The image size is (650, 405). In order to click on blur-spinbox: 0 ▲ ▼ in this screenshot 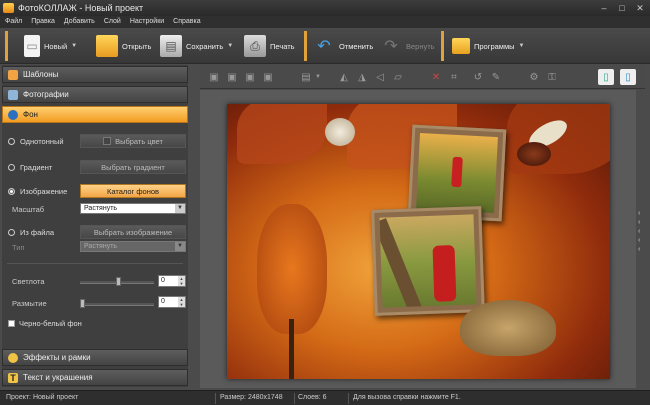, I will do `click(172, 302)`.